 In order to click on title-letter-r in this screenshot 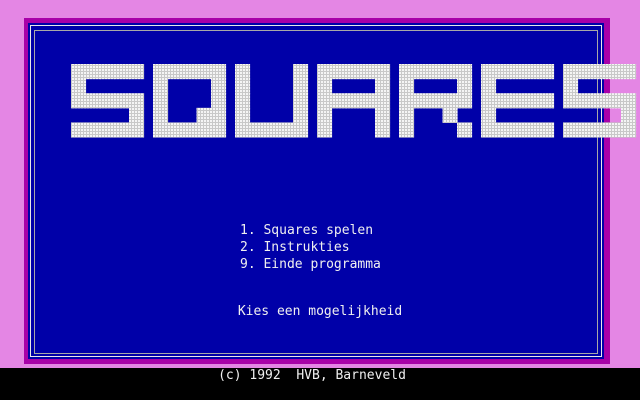, I will do `click(436, 101)`.